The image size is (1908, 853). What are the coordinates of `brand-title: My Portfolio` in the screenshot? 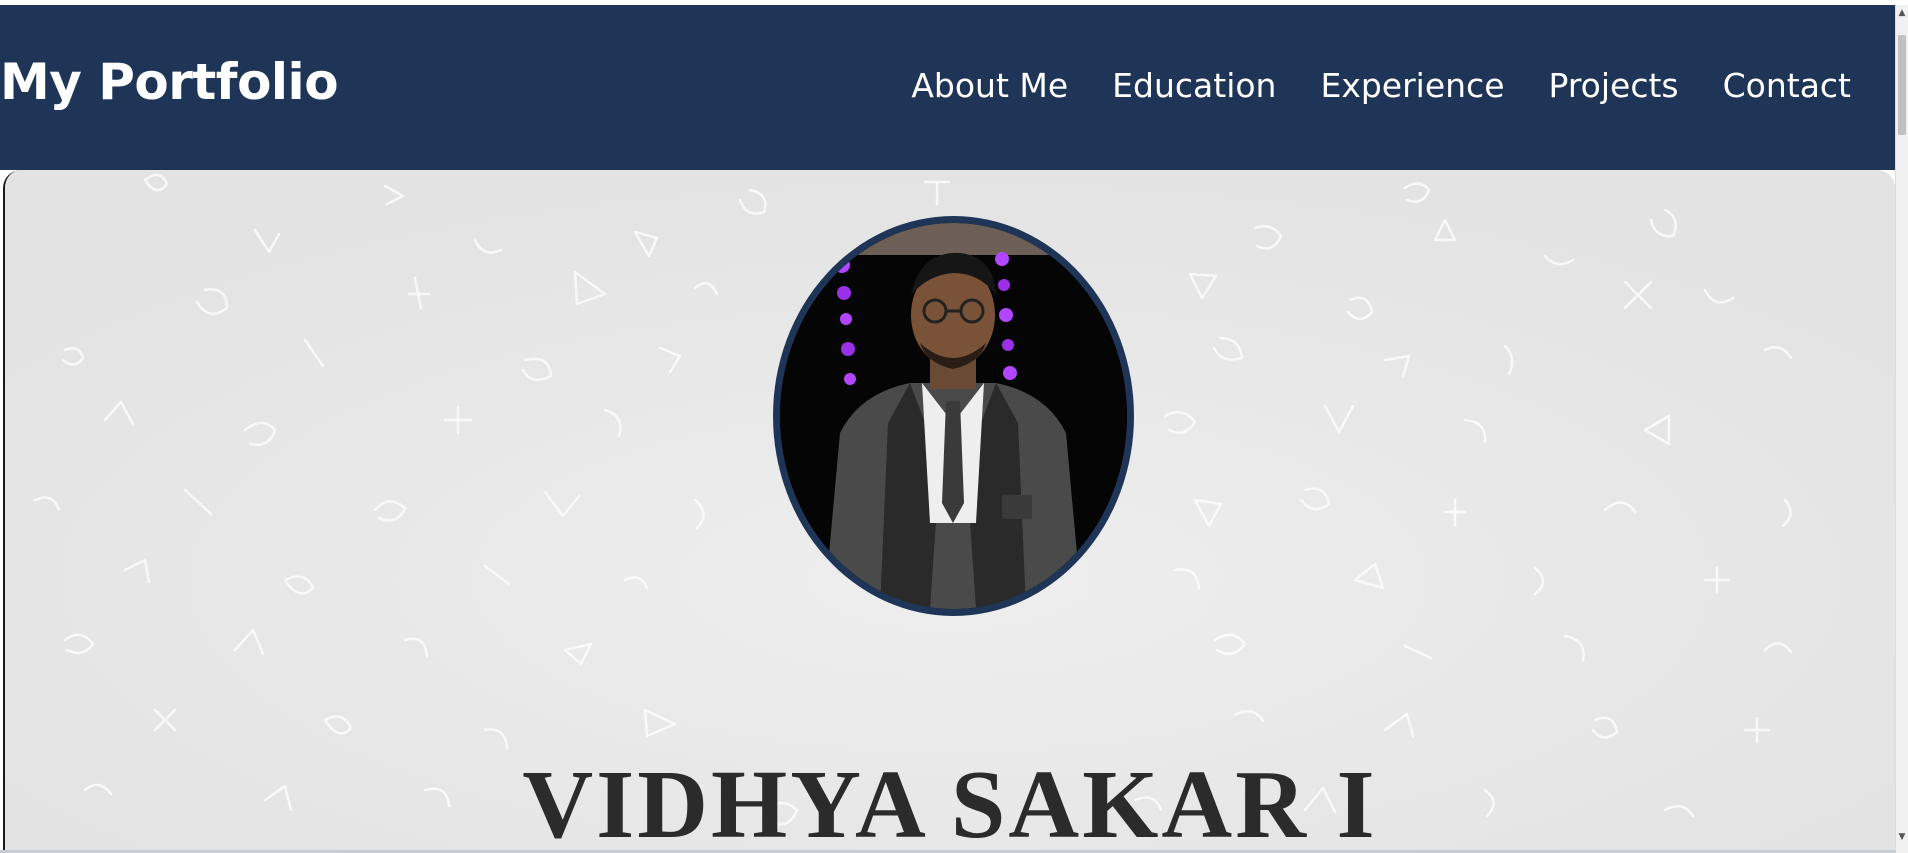 It's located at (169, 82).